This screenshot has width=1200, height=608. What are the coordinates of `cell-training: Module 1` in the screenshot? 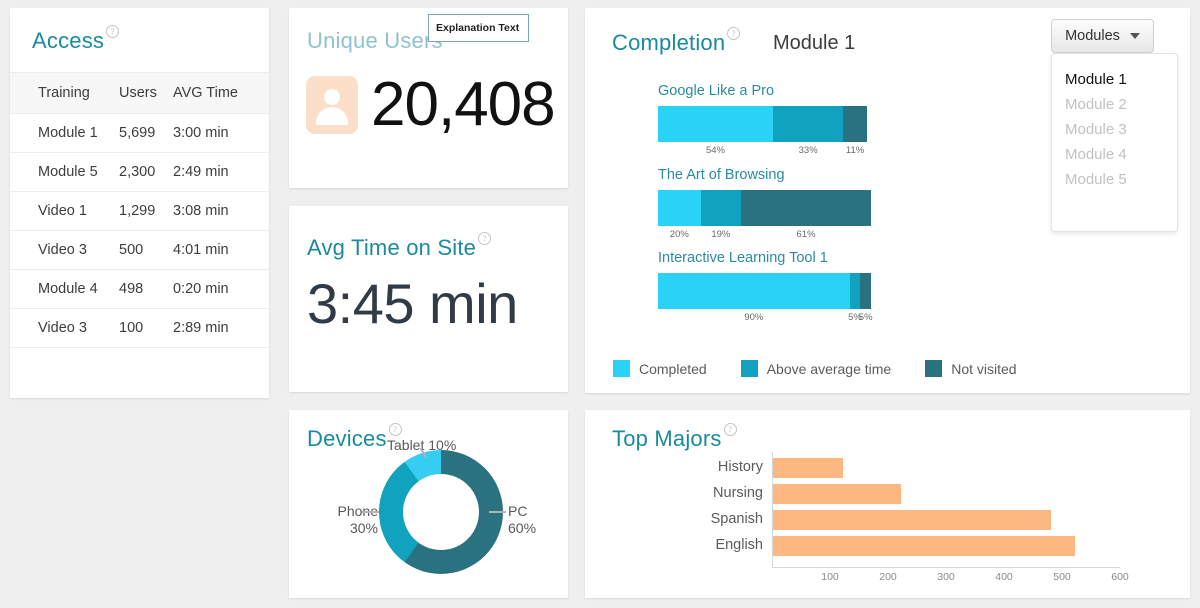 It's located at (64, 133).